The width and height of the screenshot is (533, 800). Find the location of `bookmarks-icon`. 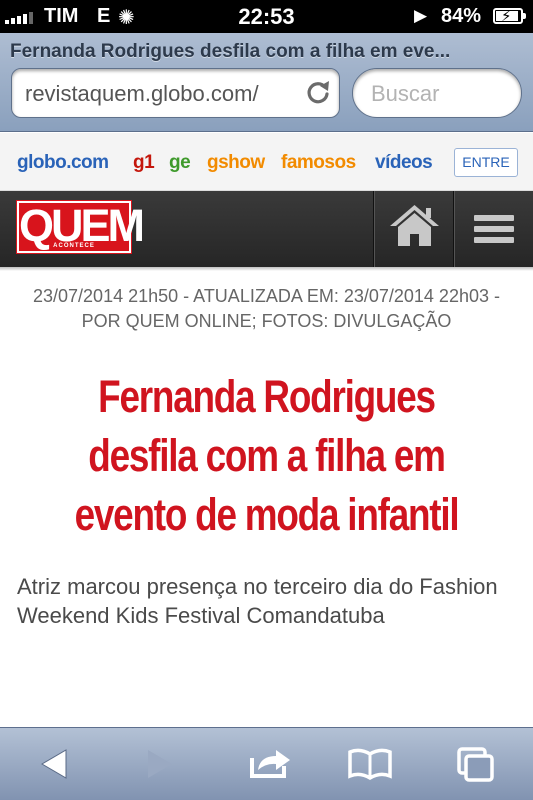

bookmarks-icon is located at coordinates (370, 764).